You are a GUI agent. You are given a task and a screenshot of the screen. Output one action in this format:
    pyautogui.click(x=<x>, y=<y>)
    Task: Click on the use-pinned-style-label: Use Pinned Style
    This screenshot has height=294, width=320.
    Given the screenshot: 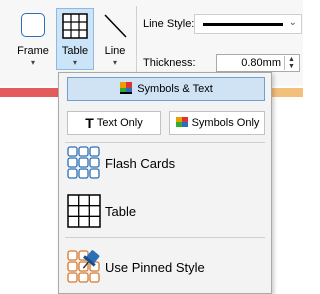 What is the action you would take?
    pyautogui.click(x=155, y=267)
    